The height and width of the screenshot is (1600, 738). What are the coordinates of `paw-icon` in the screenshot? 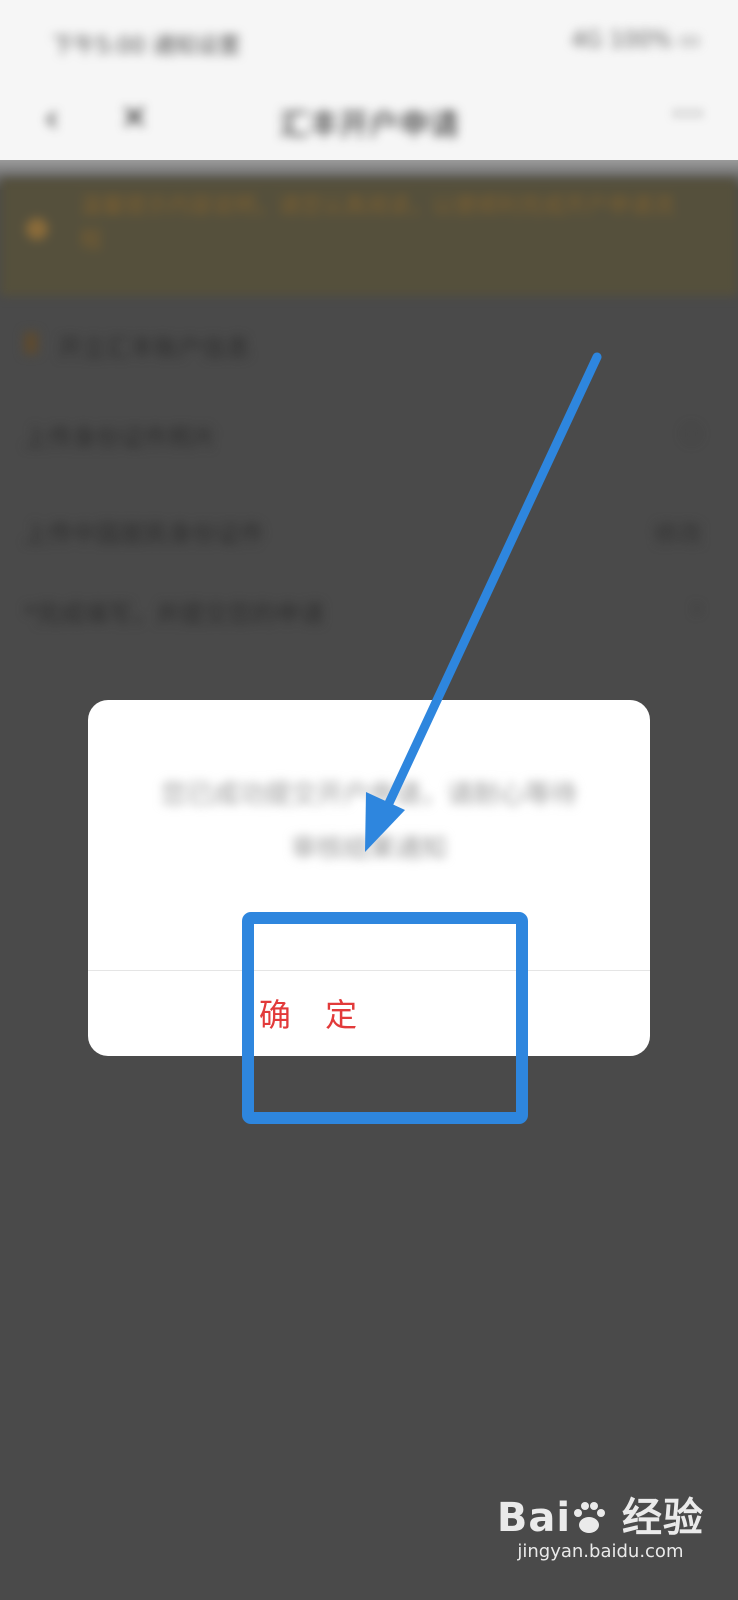 It's located at (590, 1517).